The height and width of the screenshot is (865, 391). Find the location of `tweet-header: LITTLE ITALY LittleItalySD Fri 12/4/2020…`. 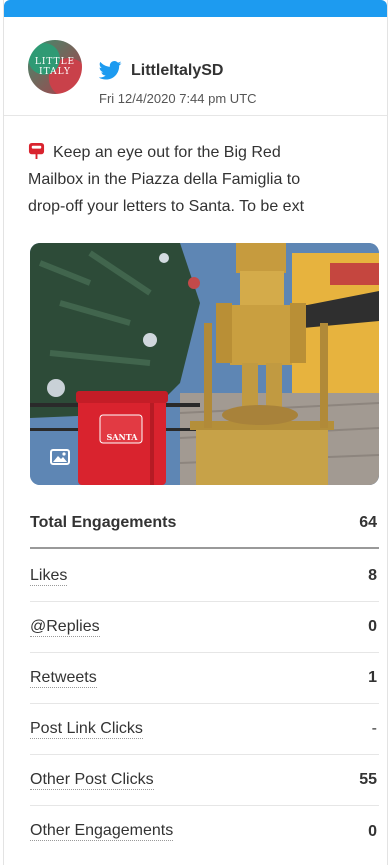

tweet-header: LITTLE ITALY LittleItalySD Fri 12/4/2020… is located at coordinates (195, 66).